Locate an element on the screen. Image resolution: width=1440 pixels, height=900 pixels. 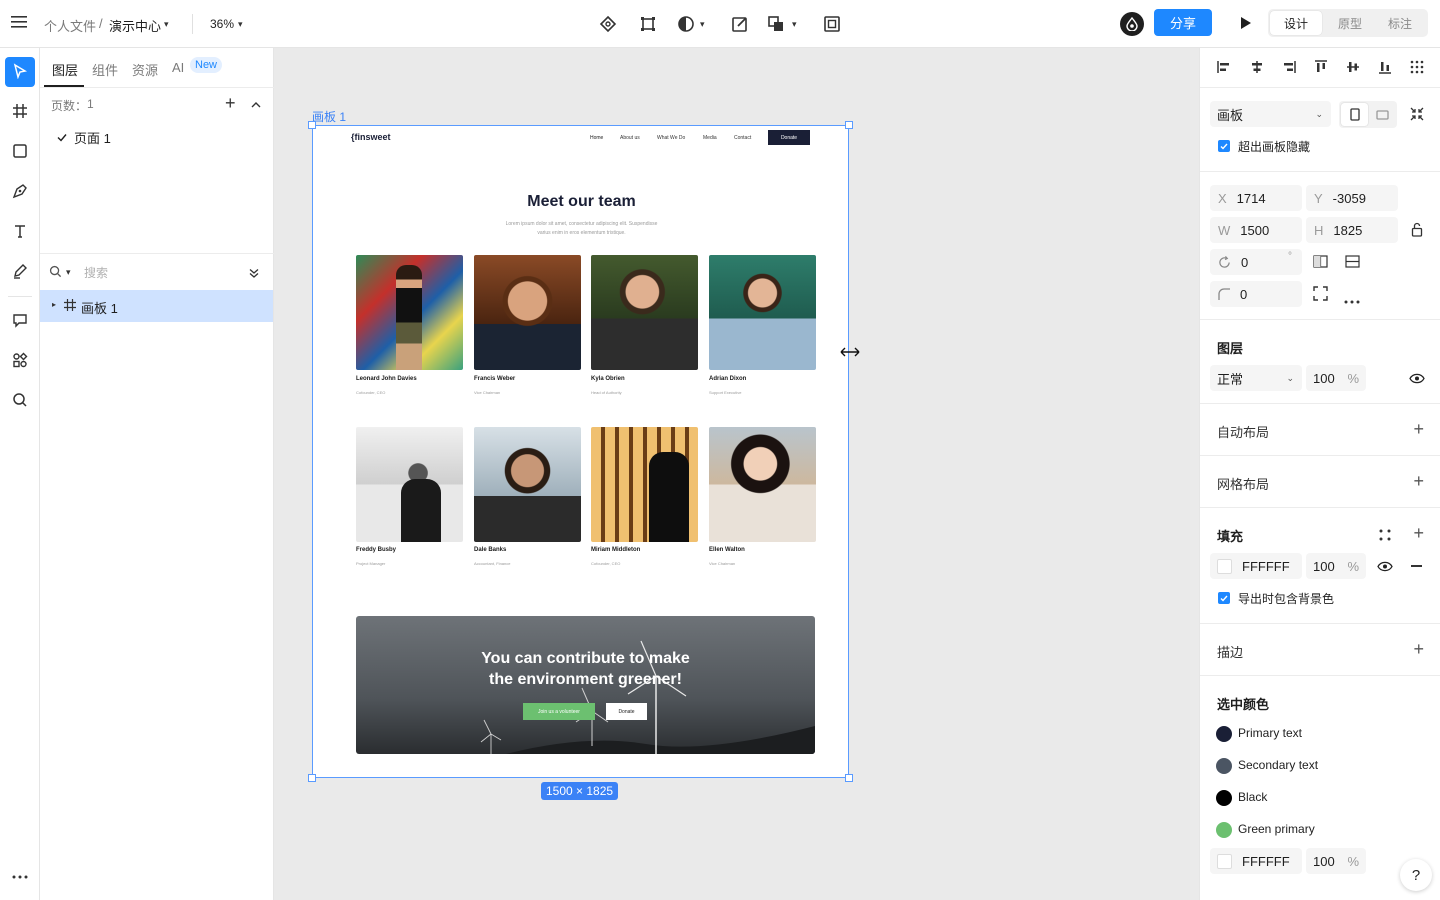
tab-annotate: 标注 is located at coordinates (1400, 23).